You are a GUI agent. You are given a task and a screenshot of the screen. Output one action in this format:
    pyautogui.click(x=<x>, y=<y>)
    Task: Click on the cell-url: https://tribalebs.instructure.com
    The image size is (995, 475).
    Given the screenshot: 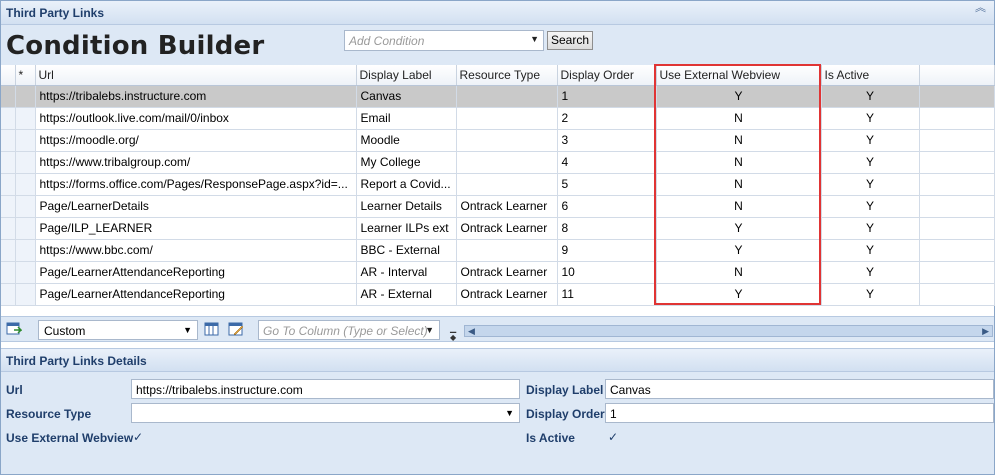 What is the action you would take?
    pyautogui.click(x=196, y=96)
    